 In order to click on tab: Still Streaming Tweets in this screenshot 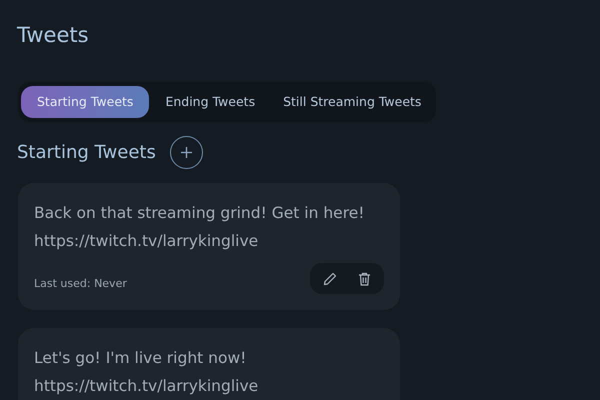, I will do `click(352, 102)`.